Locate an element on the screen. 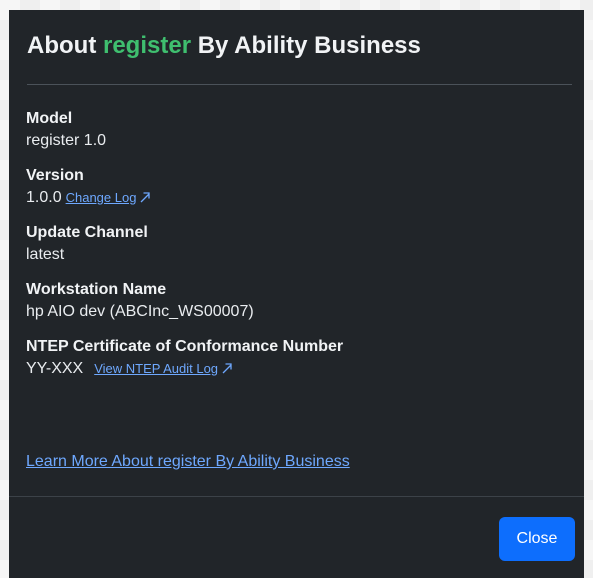 The height and width of the screenshot is (578, 593). version-value-row: 1.0.0 Change Log is located at coordinates (299, 198).